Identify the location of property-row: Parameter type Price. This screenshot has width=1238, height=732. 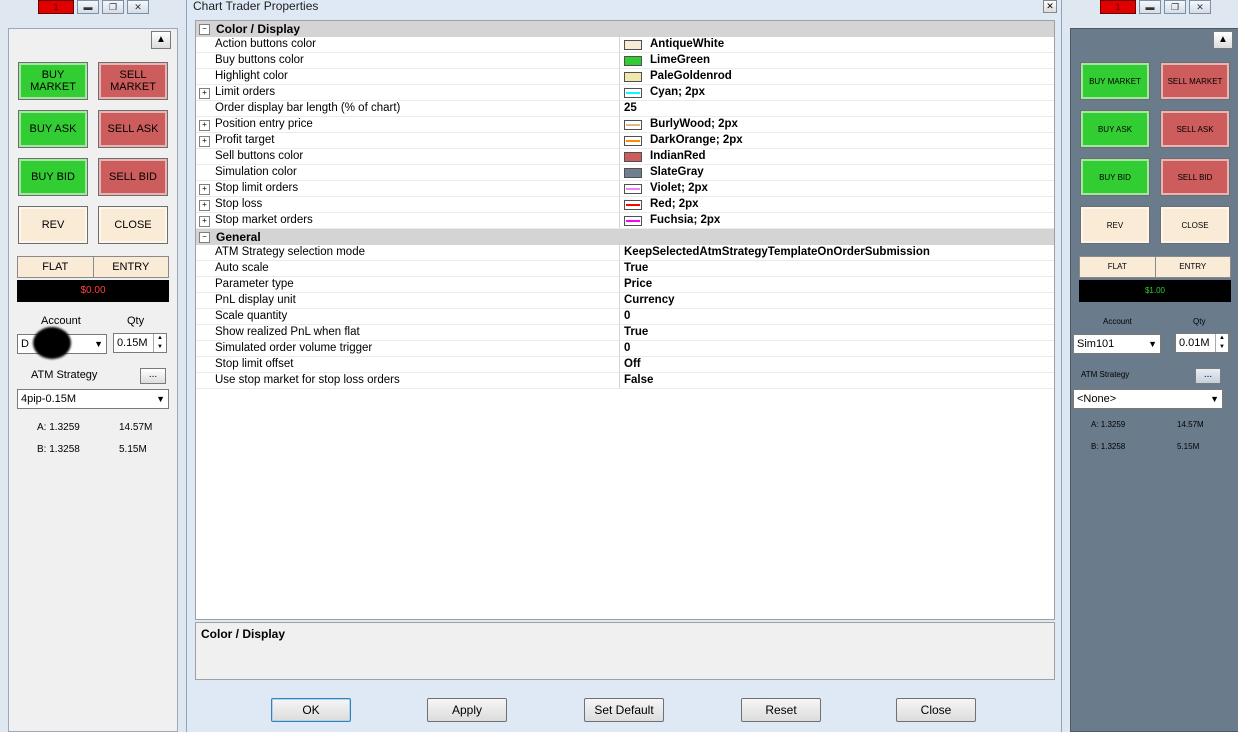
(625, 285).